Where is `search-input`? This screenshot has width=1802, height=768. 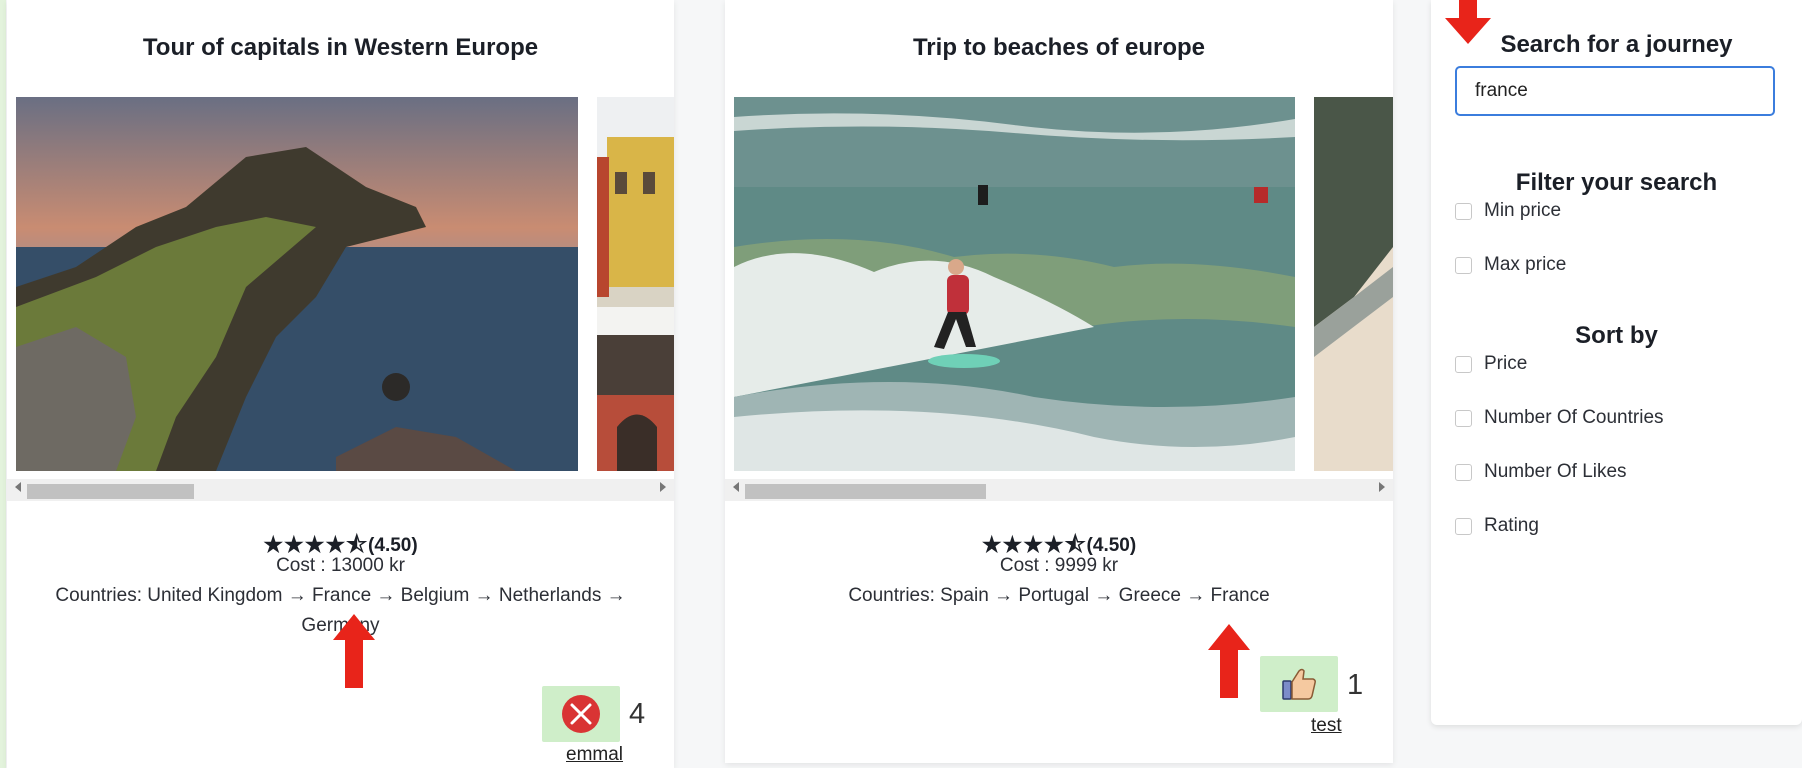
search-input is located at coordinates (1615, 91).